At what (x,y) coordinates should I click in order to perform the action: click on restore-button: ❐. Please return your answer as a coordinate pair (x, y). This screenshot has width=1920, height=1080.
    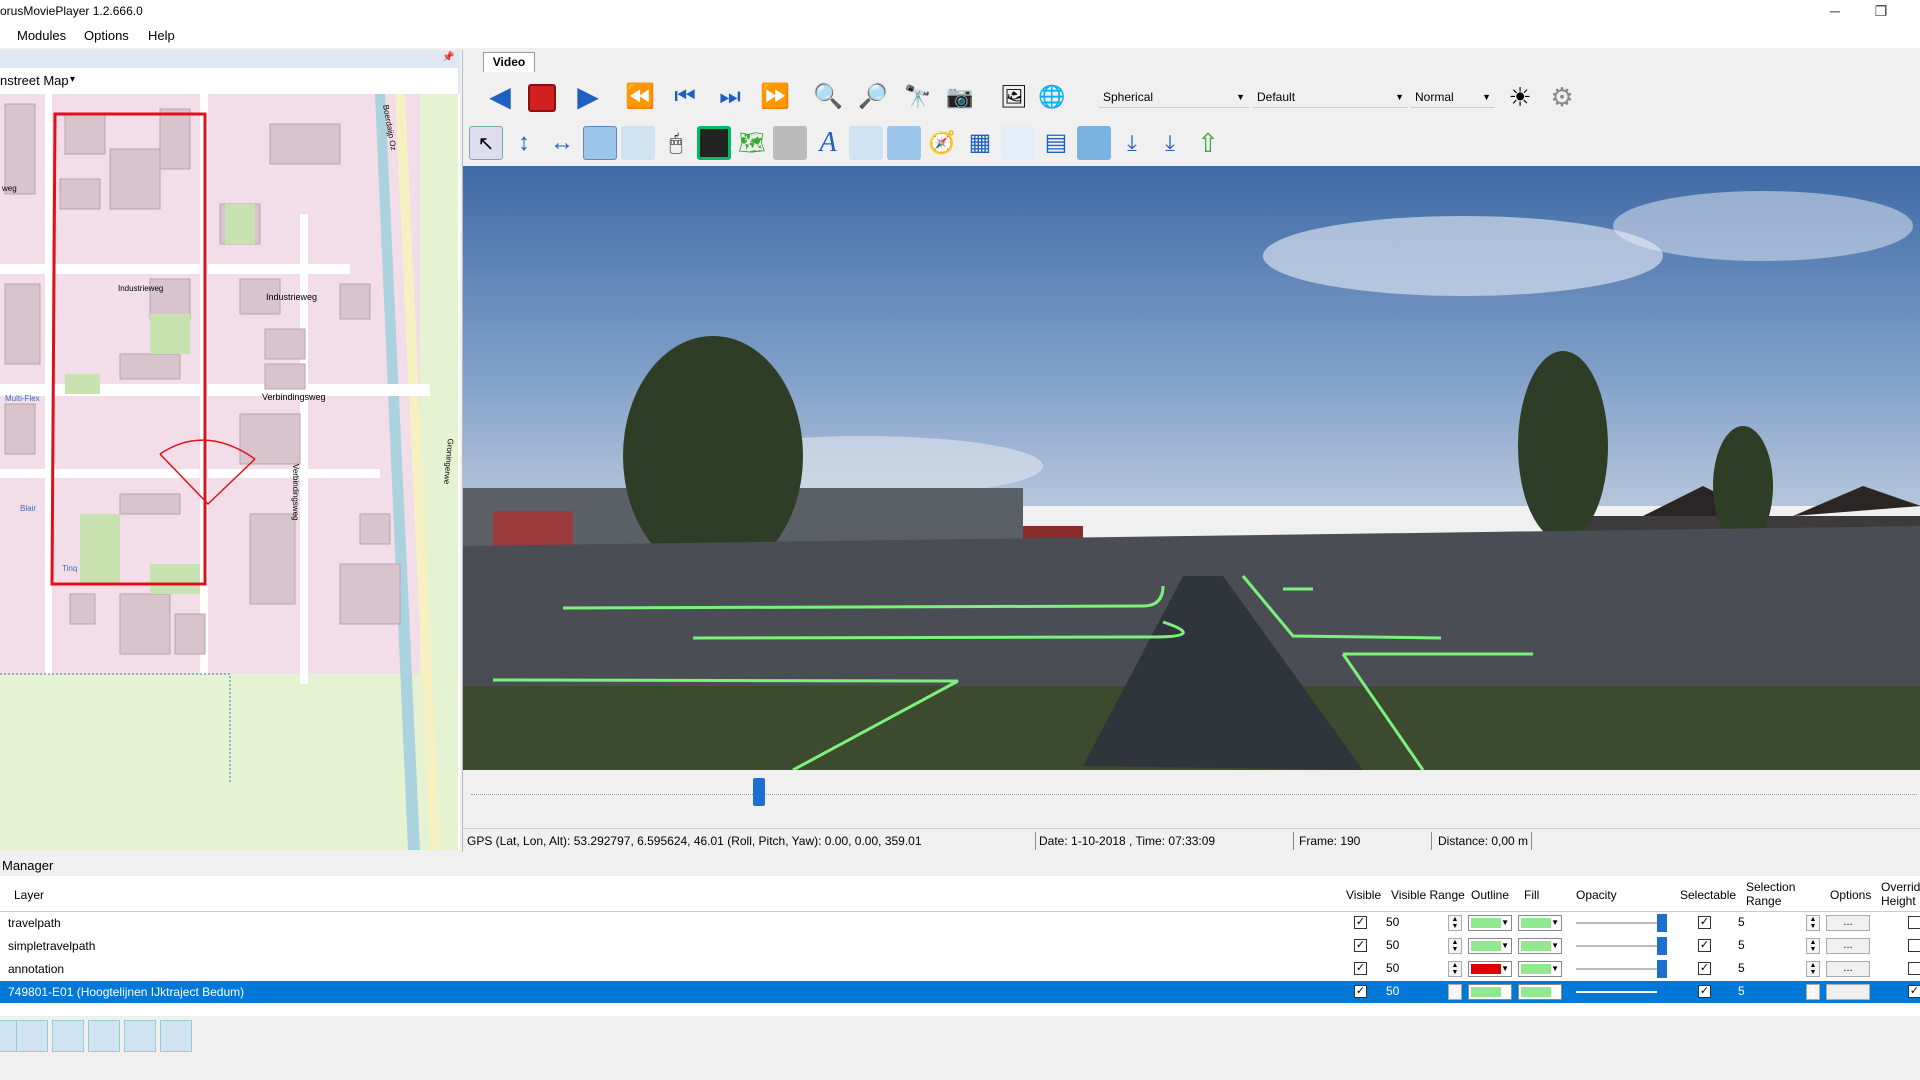
    Looking at the image, I should click on (1881, 12).